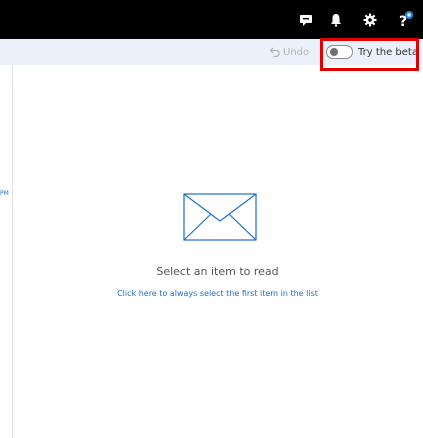 Image resolution: width=423 pixels, height=438 pixels. I want to click on undo-button: Undo, so click(289, 52).